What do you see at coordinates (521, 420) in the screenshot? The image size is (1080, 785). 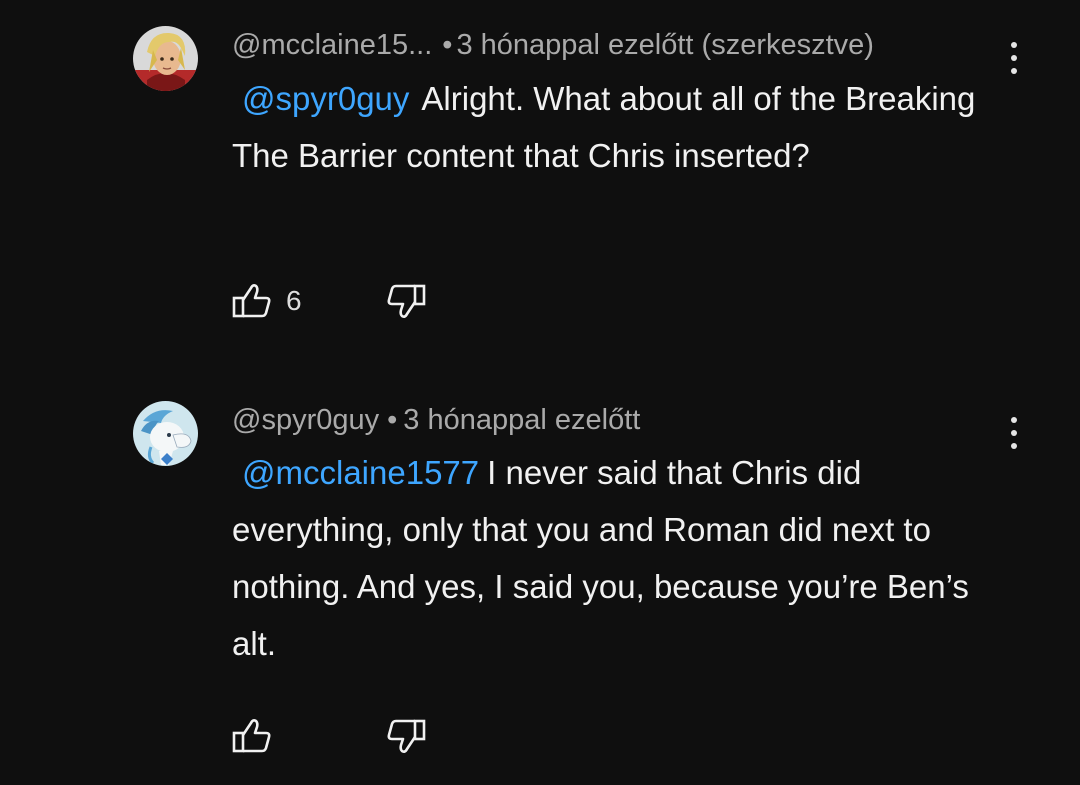 I see `comment-timestamp: 3 hónappal ezelőtt` at bounding box center [521, 420].